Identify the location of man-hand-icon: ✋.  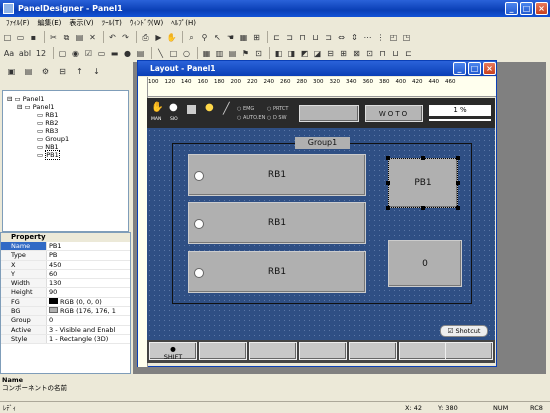
(157, 107).